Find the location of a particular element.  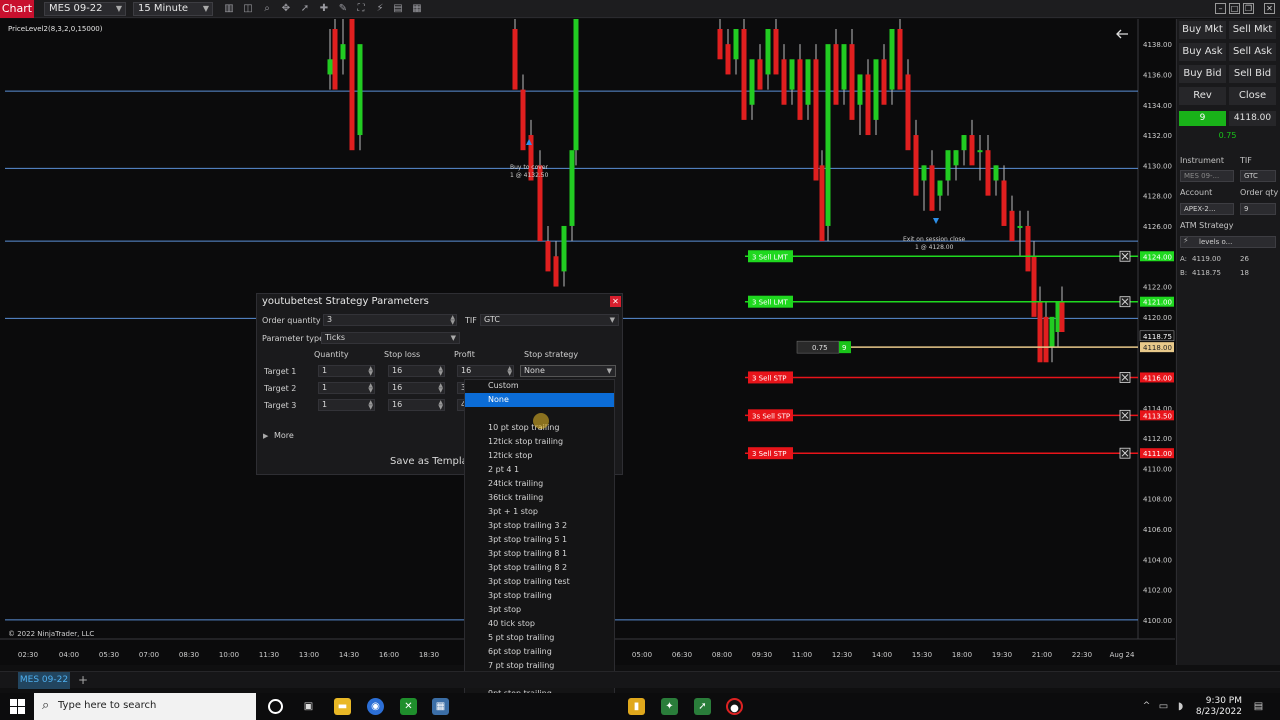

indicator-label: PriceLevel2(8,3,2,0,15000) is located at coordinates (55, 29).